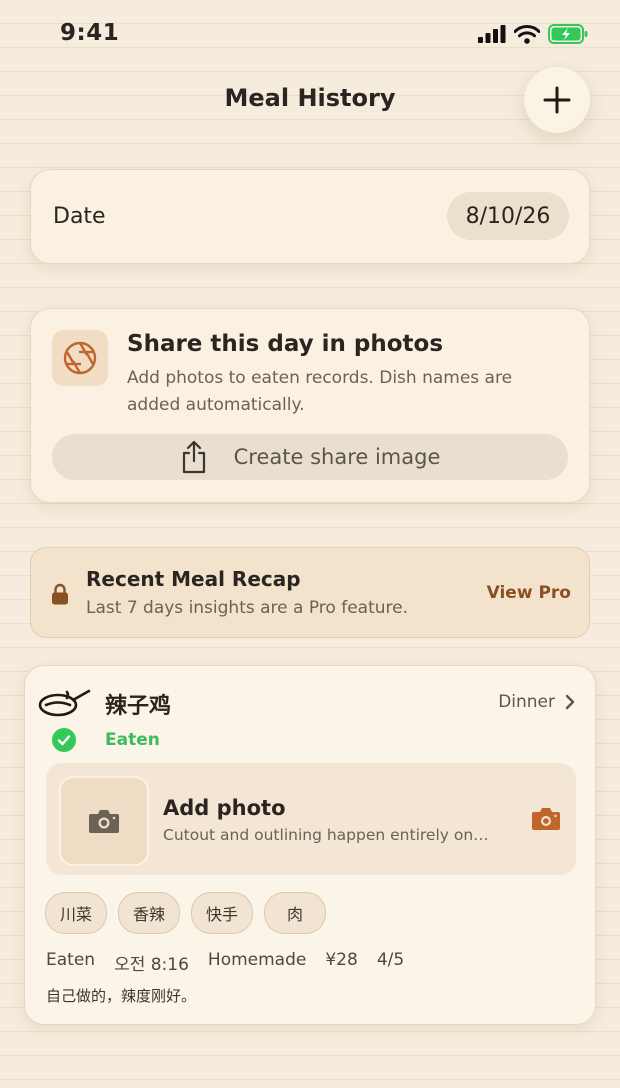 The height and width of the screenshot is (1088, 620). I want to click on signal-icon, so click(492, 36).